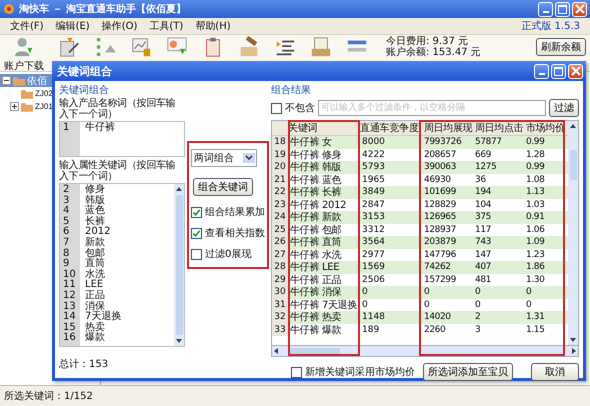 The width and height of the screenshot is (590, 406). I want to click on checkbox: 过滤0展现, so click(221, 254).